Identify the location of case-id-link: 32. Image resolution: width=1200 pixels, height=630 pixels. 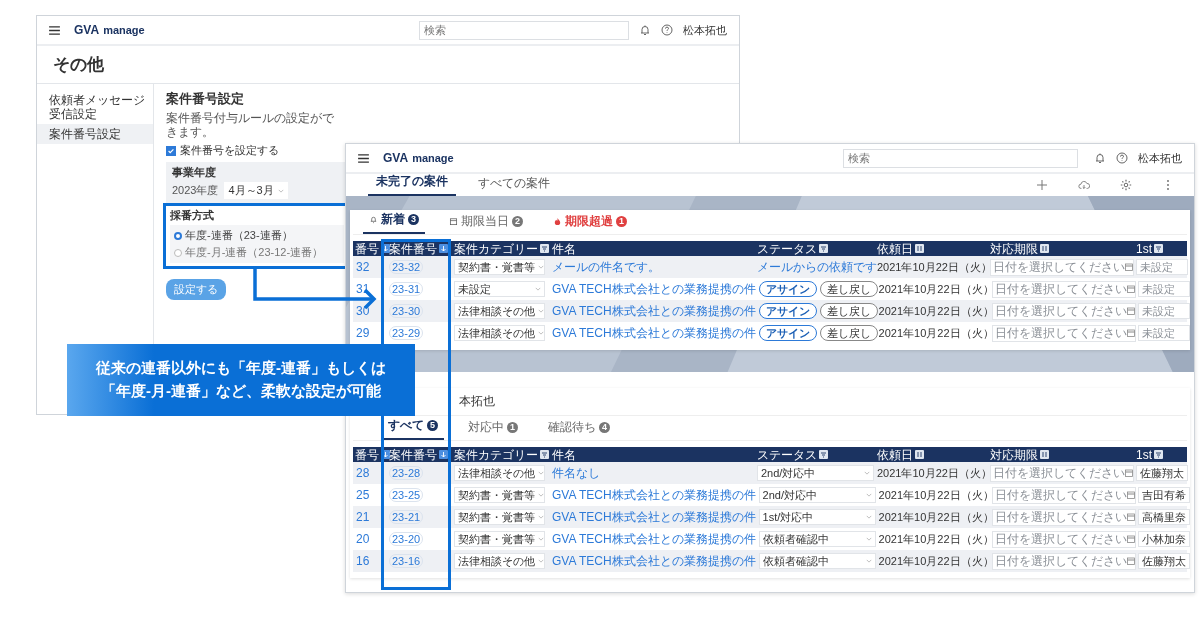
(363, 267).